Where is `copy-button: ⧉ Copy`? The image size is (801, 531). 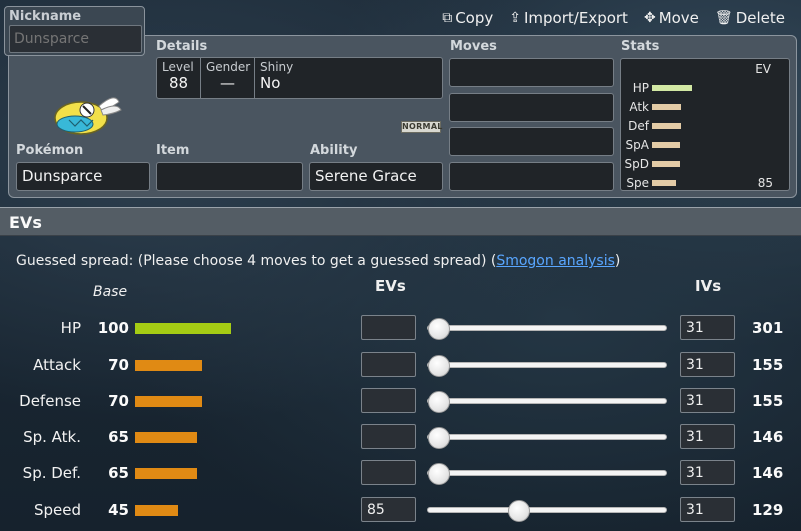 copy-button: ⧉ Copy is located at coordinates (467, 18).